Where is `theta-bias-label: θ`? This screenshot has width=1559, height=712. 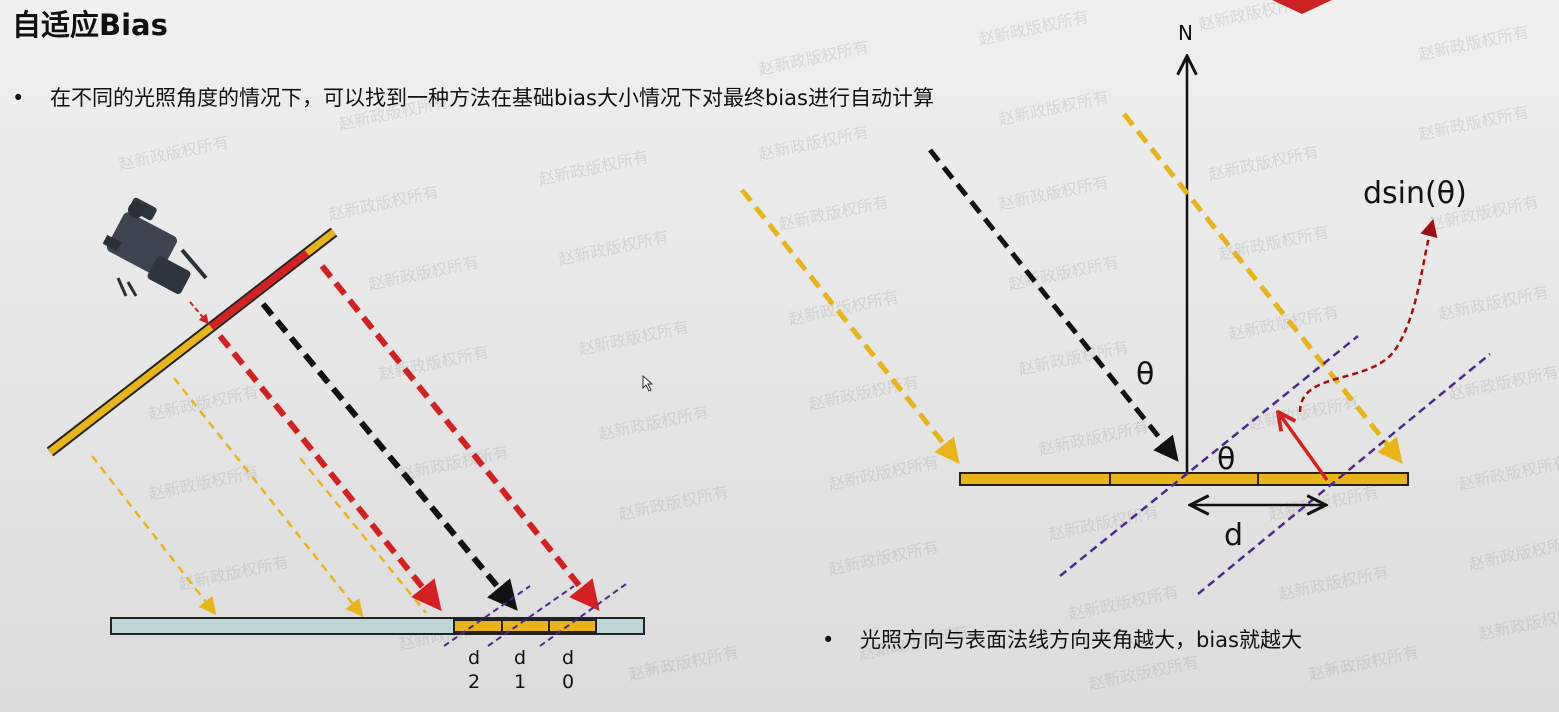 theta-bias-label: θ is located at coordinates (1226, 459).